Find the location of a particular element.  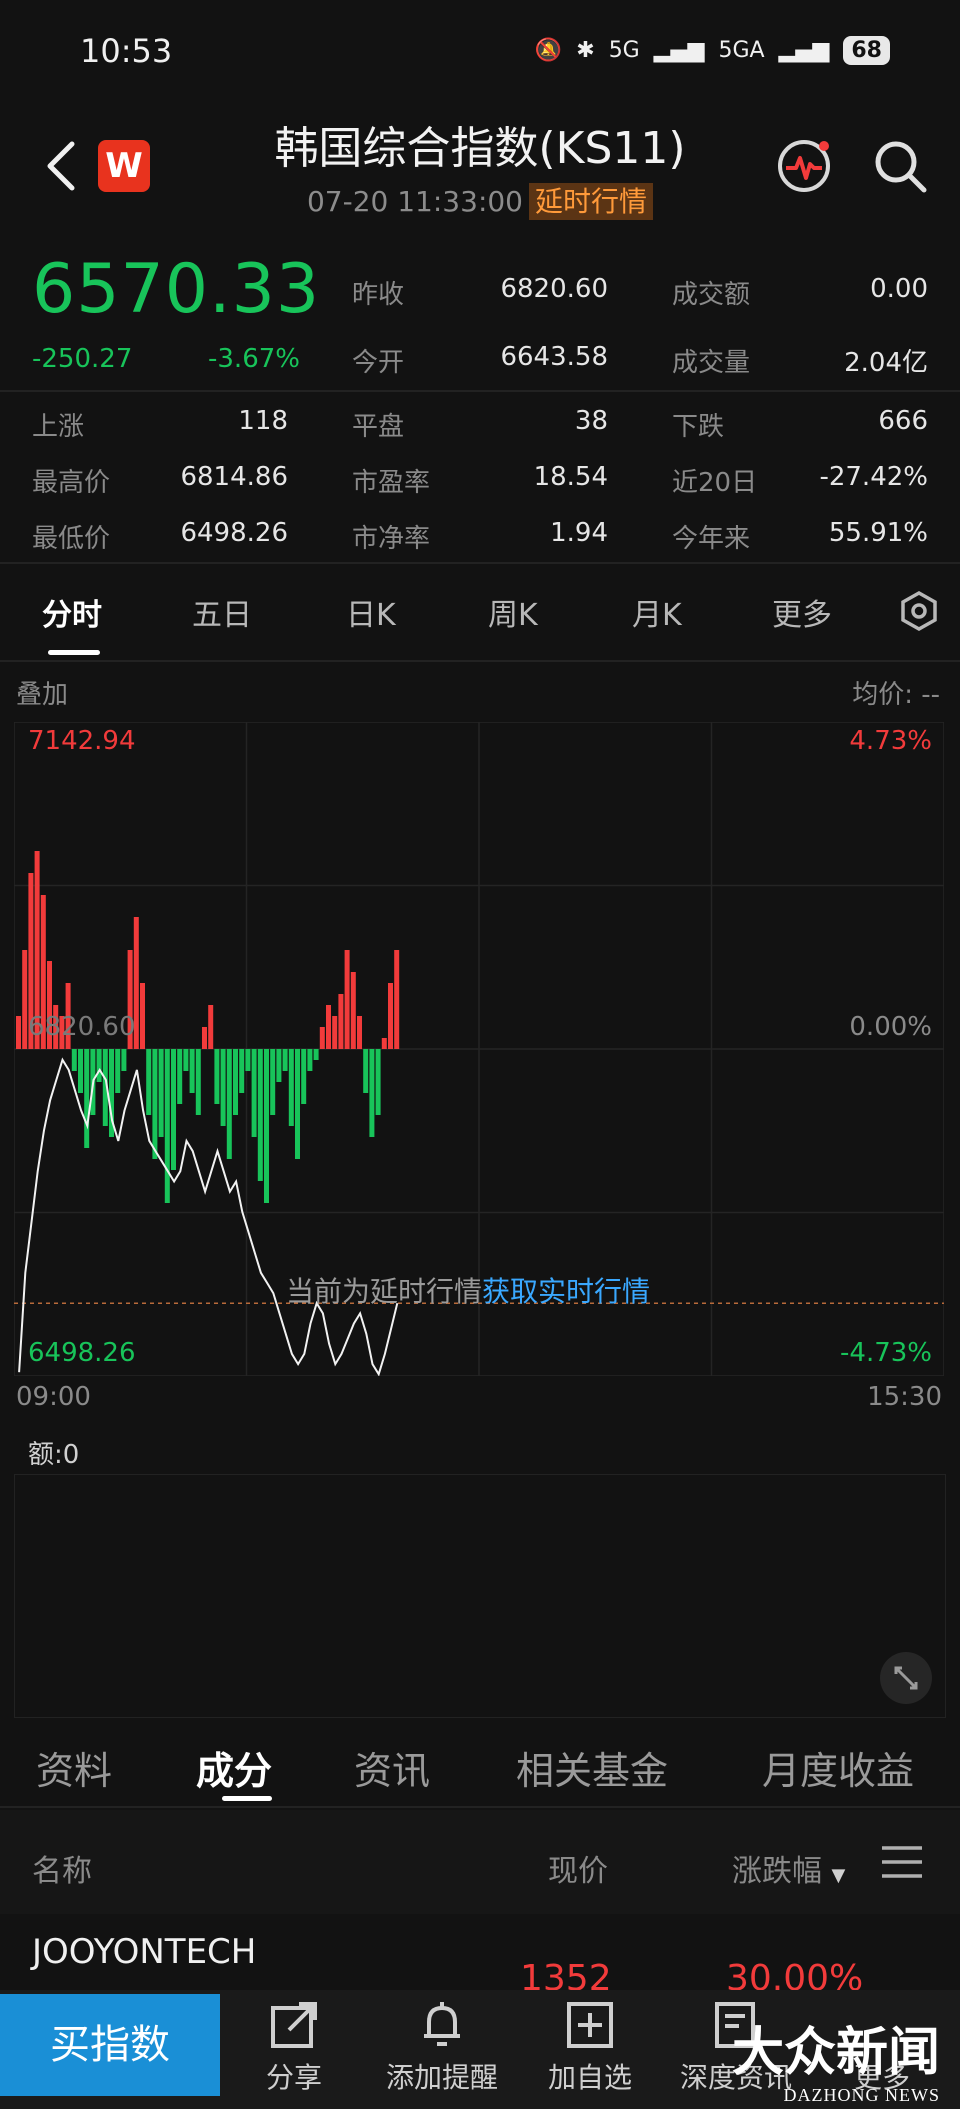

y-top-label: 7142.94 is located at coordinates (82, 741).